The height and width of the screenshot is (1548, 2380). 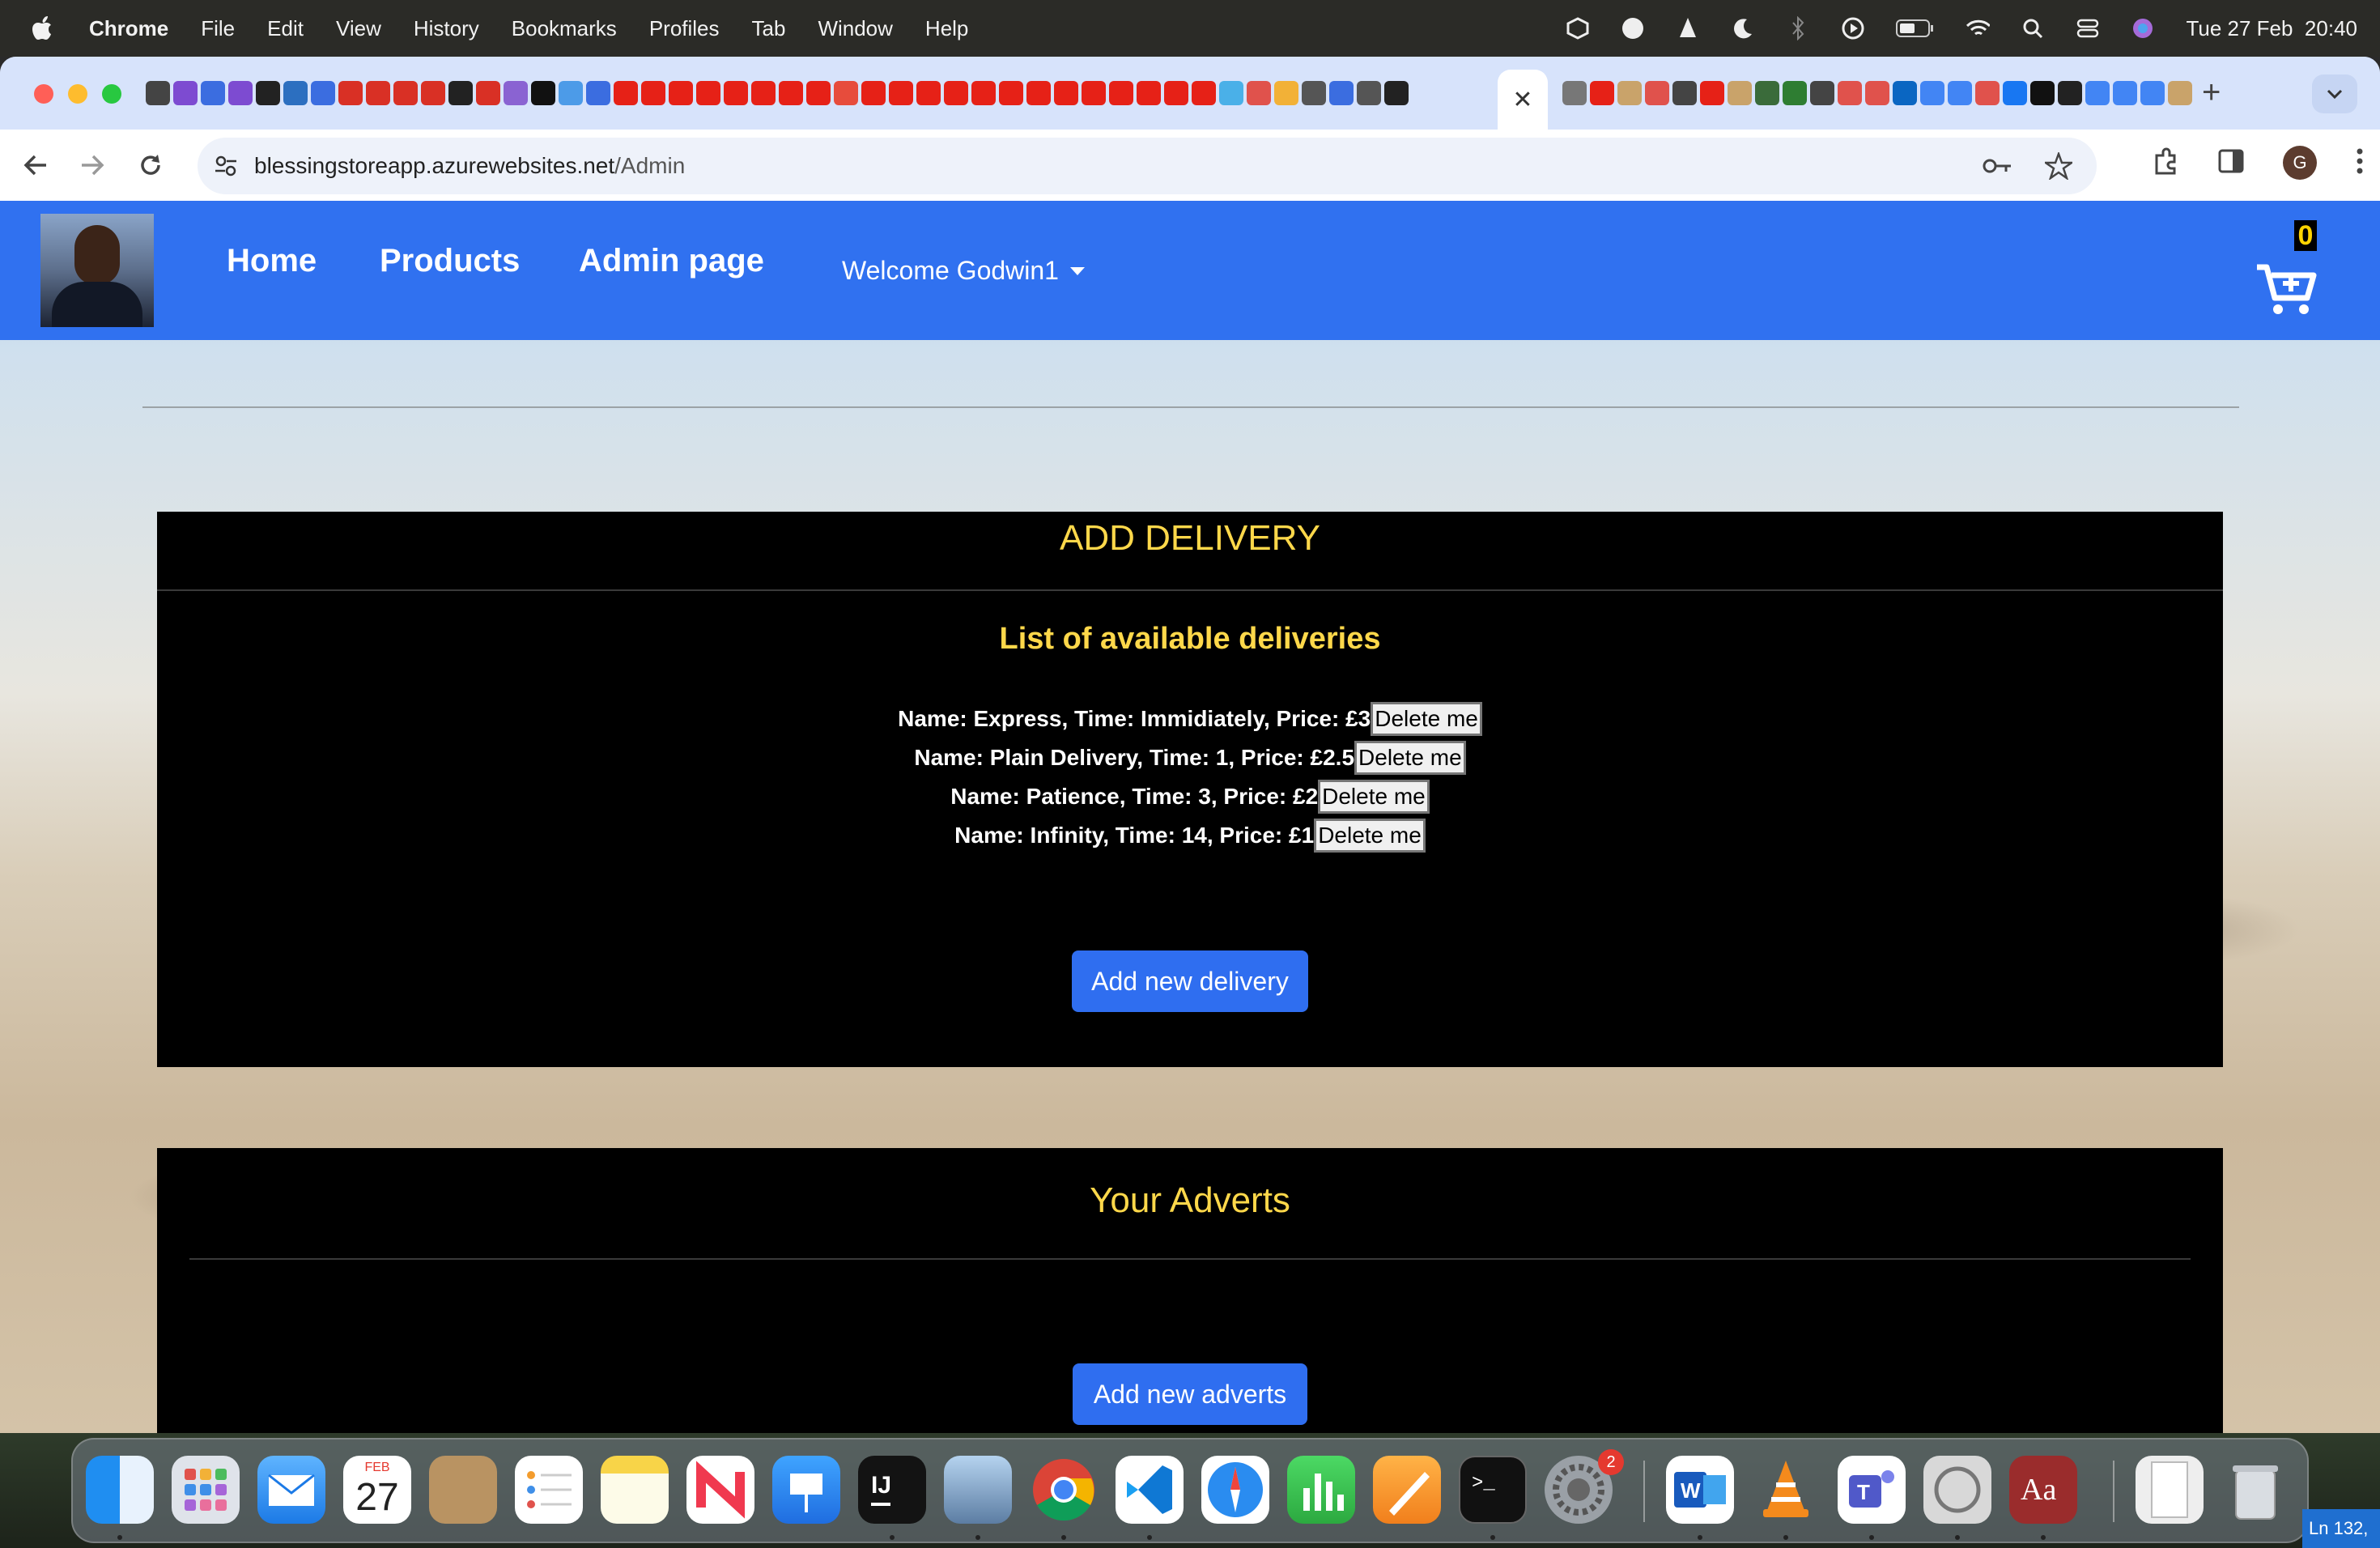 I want to click on menu-bar-clock: Tue 27 Feb 20:40, so click(x=2271, y=29).